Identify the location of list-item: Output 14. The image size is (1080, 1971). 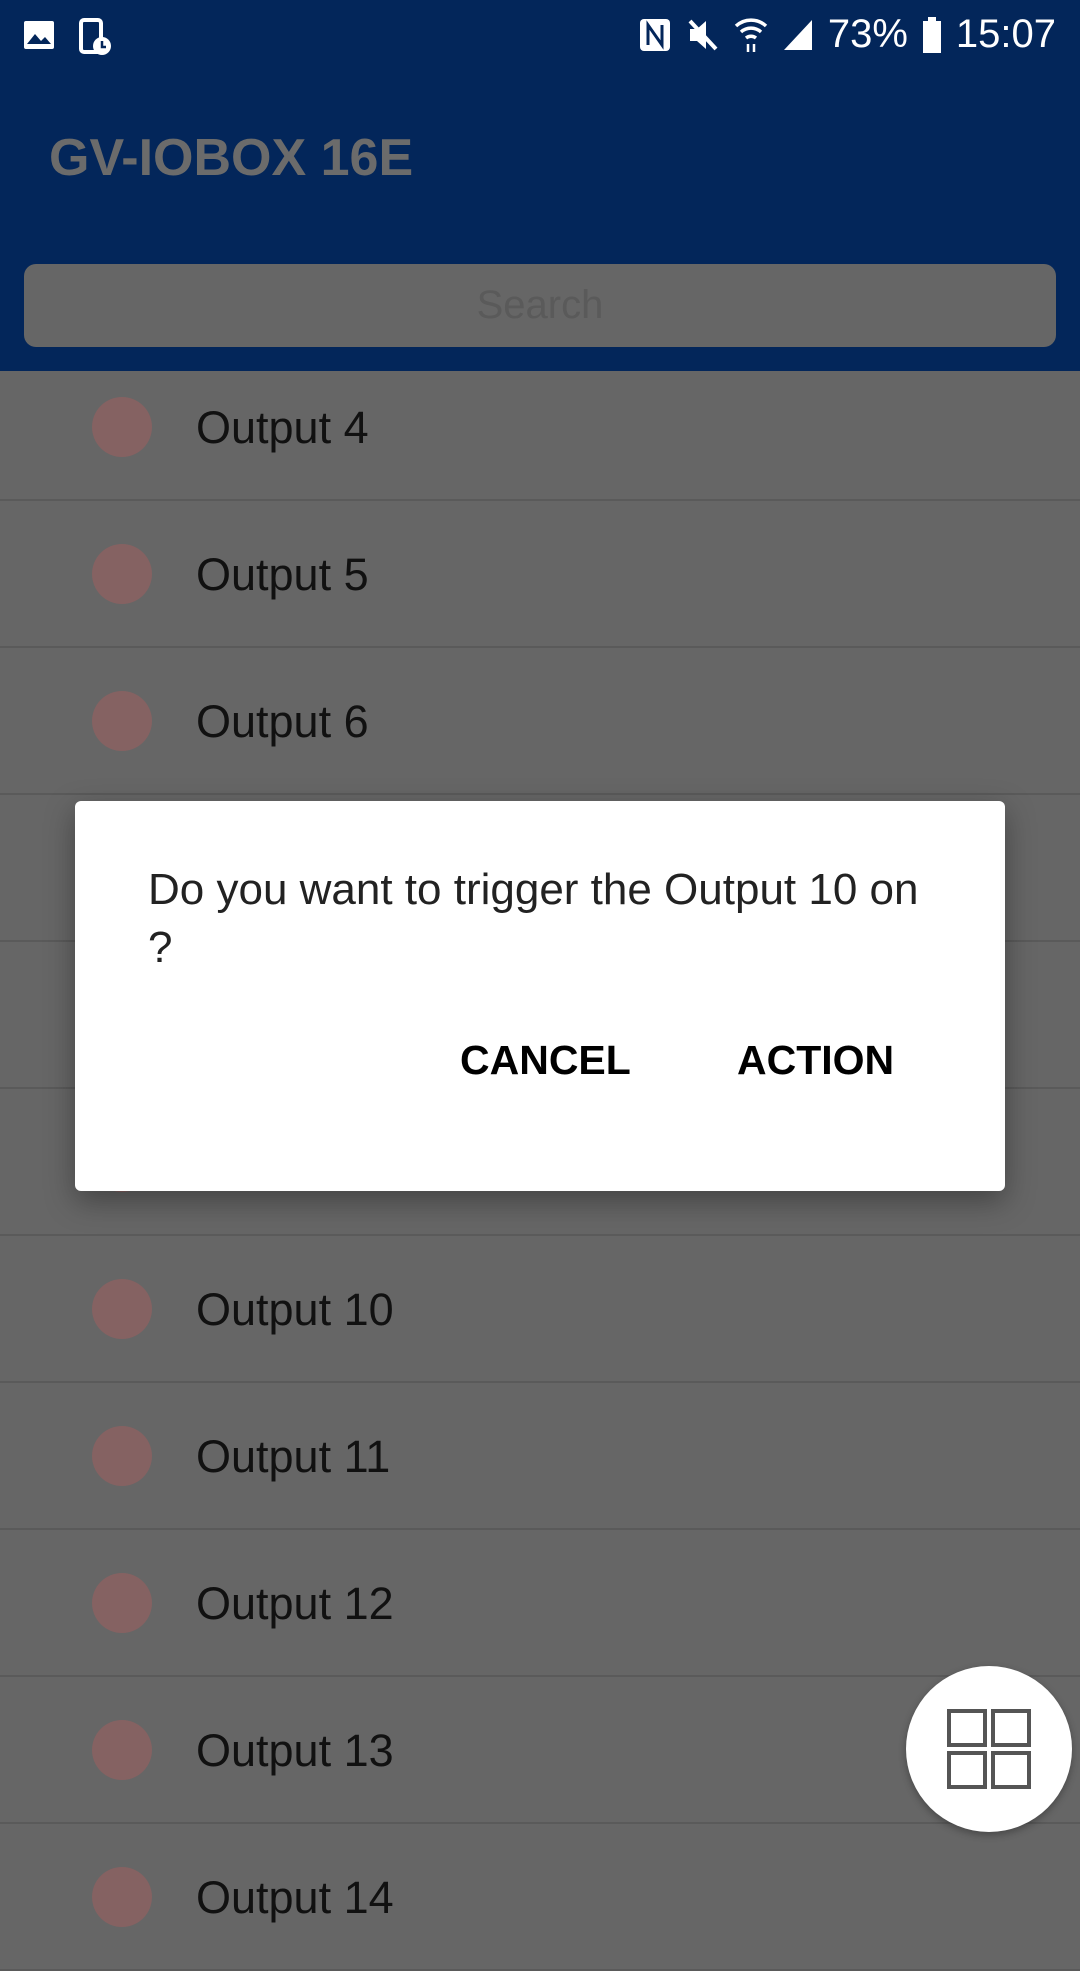
(540, 1897).